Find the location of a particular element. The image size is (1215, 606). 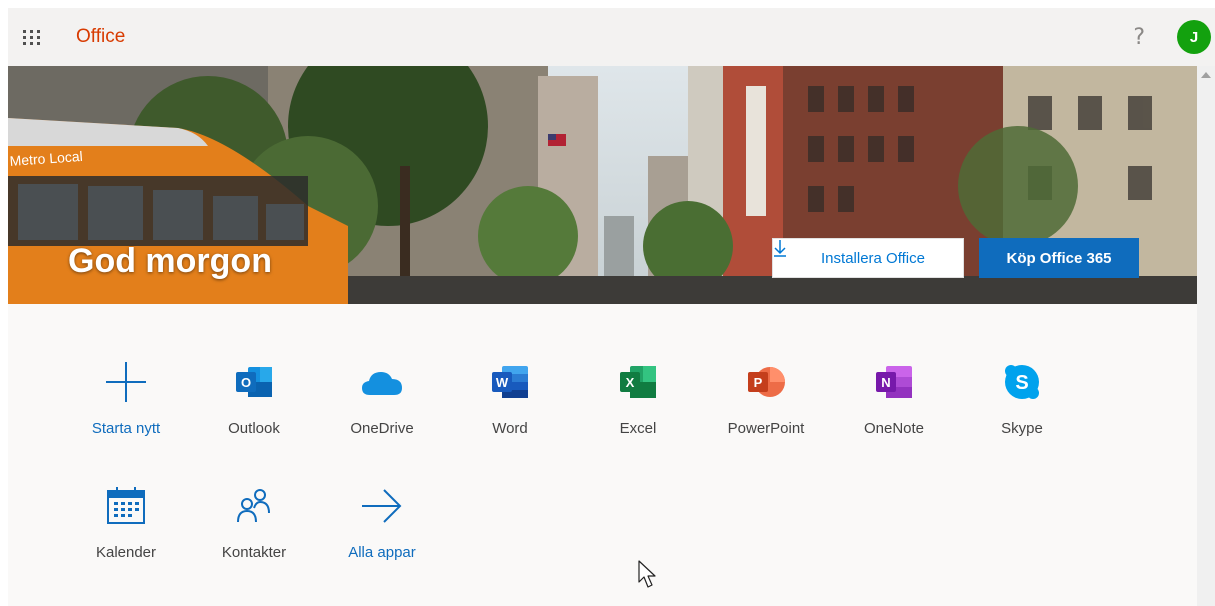

scroll-up-arrow-icon is located at coordinates (1206, 75).